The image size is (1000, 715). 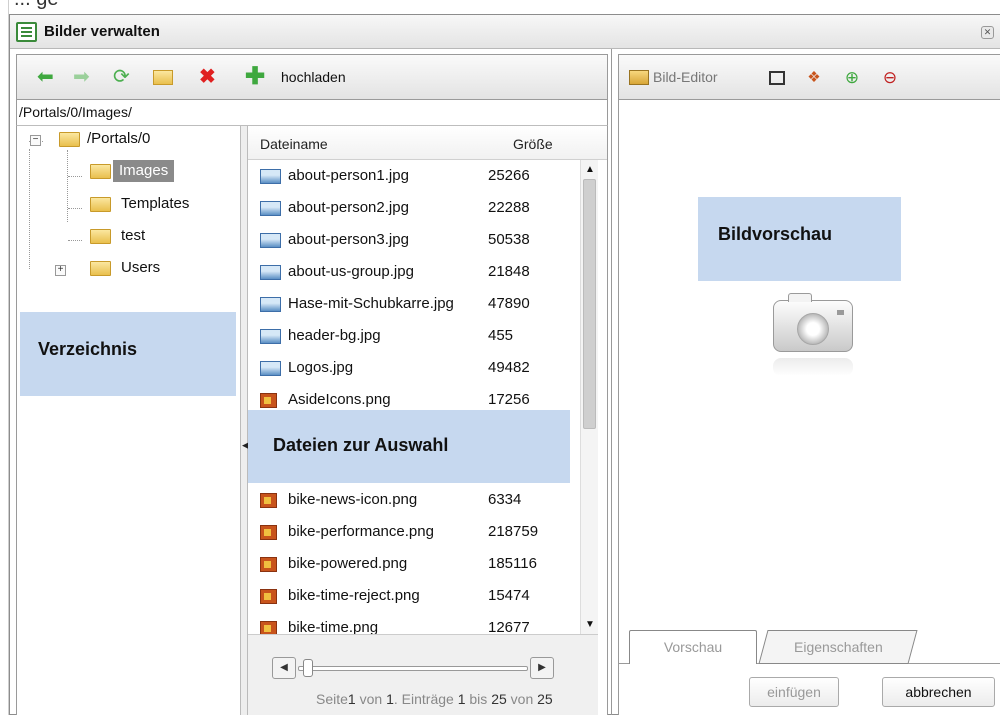 What do you see at coordinates (420, 208) in the screenshot?
I see `file-row: about-person2.jpg 22288` at bounding box center [420, 208].